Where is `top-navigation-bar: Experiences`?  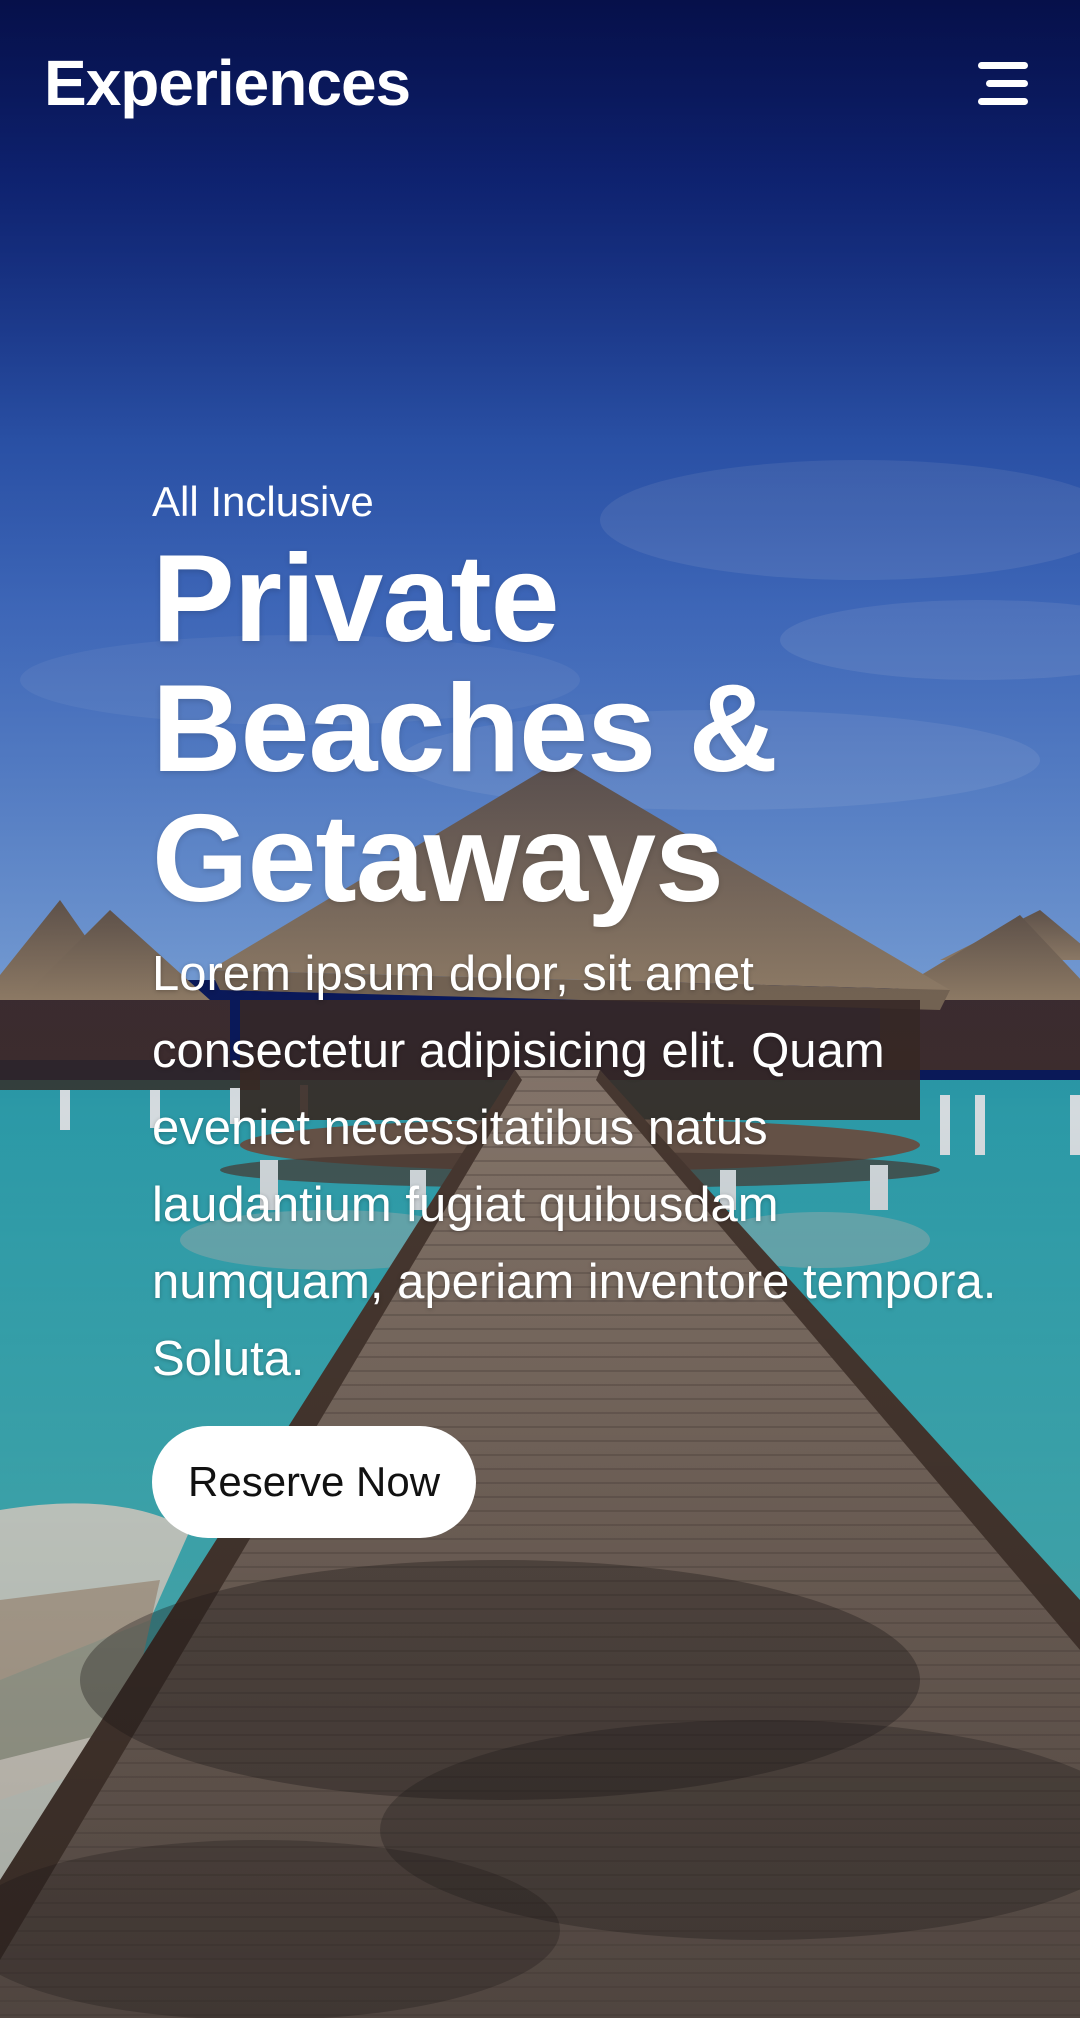 top-navigation-bar: Experiences is located at coordinates (540, 82).